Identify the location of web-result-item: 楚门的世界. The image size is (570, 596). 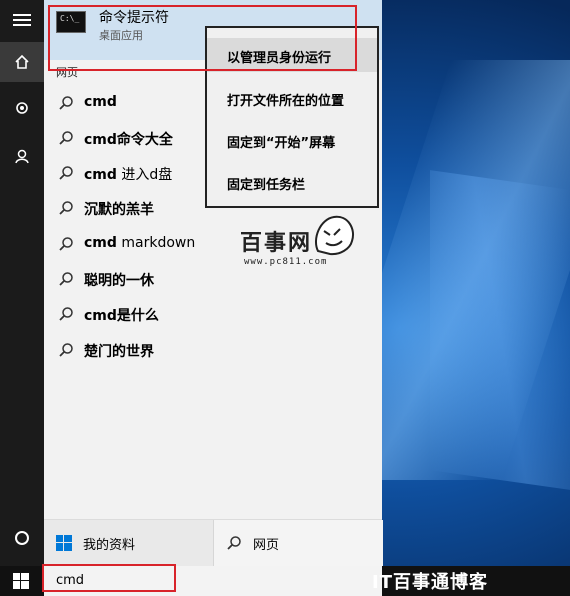
(213, 350).